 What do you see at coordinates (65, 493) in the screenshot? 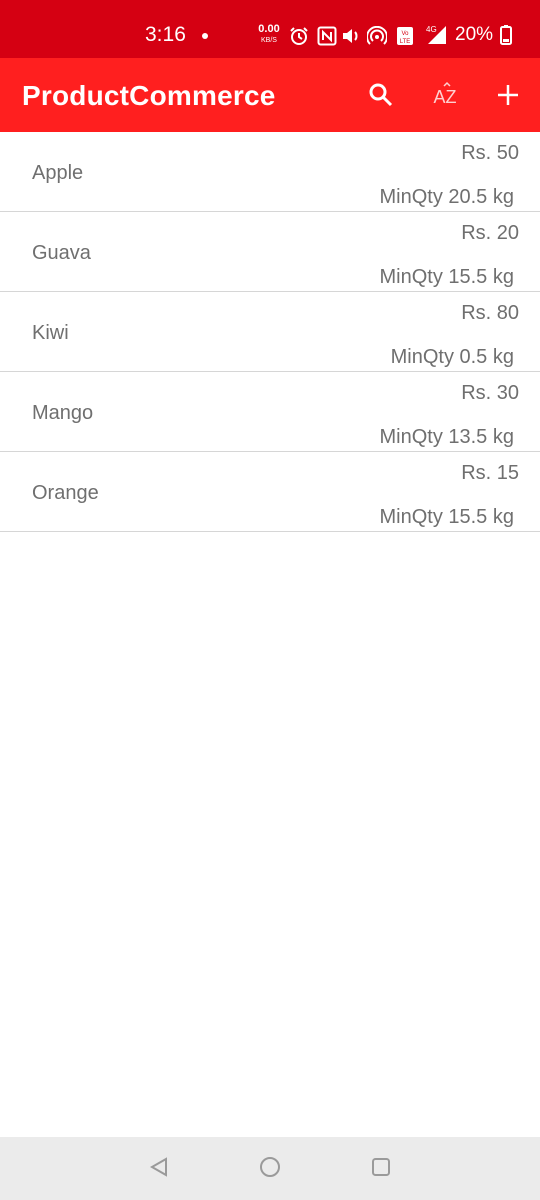
I see `product-name: Orange` at bounding box center [65, 493].